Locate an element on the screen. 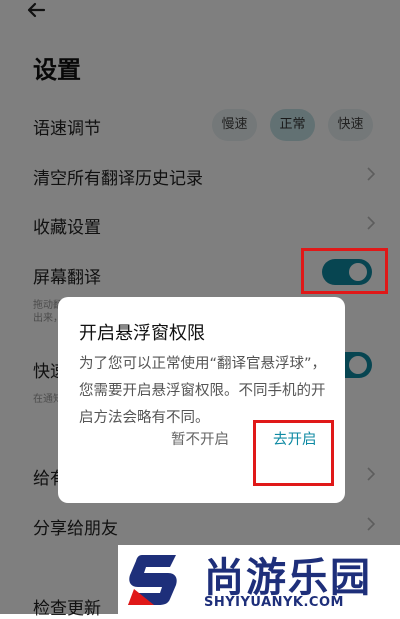 This screenshot has height=619, width=400. watermark: 尚游乐园 SHYIYUANYK.COM is located at coordinates (259, 579).